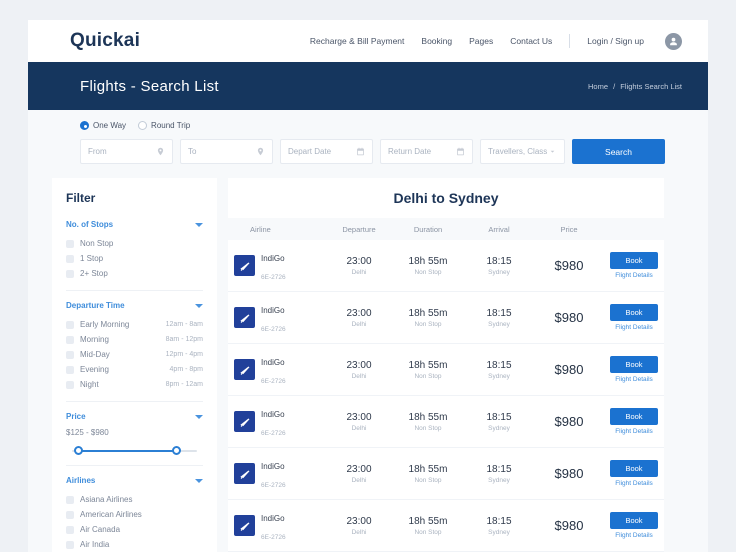  What do you see at coordinates (134, 484) in the screenshot?
I see `filter-airlines-header: Airlines` at bounding box center [134, 484].